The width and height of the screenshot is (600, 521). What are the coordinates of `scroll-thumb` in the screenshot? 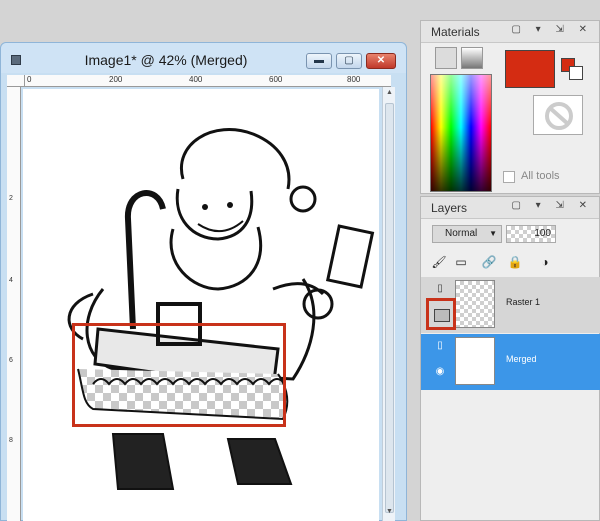 It's located at (389, 308).